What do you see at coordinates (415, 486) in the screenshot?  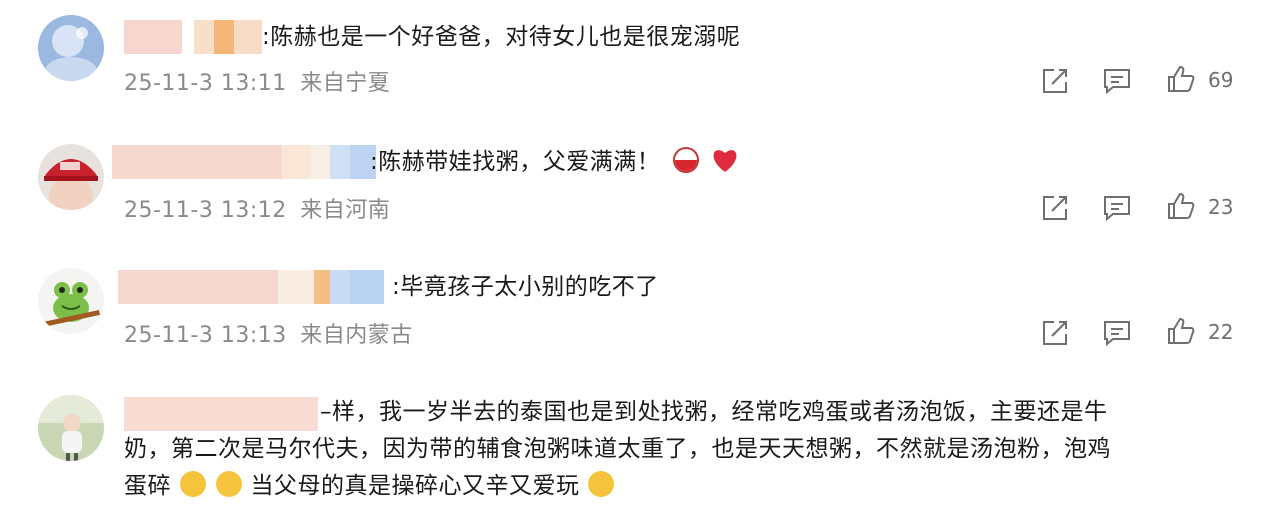 I see `comment-text-fragment: 当父母的真是操碎心又辛又爱玩` at bounding box center [415, 486].